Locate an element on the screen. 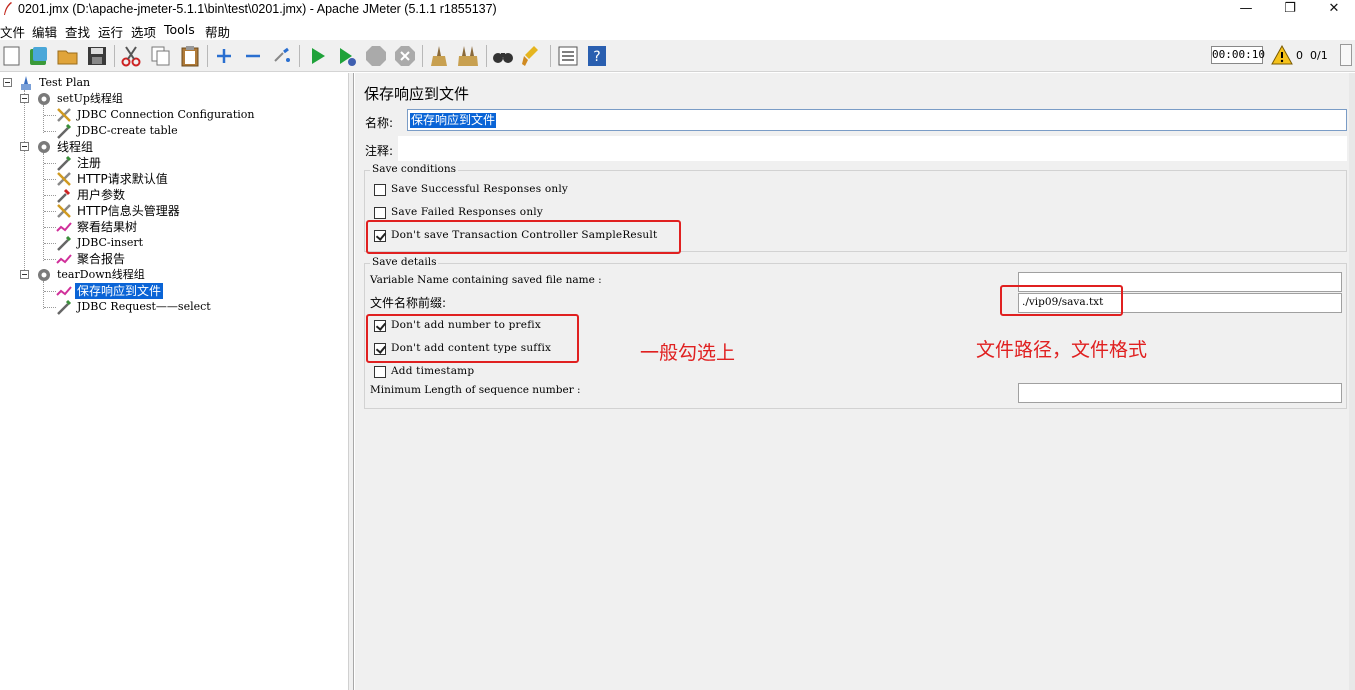 The image size is (1355, 690). menu-search: 查找 is located at coordinates (77, 31).